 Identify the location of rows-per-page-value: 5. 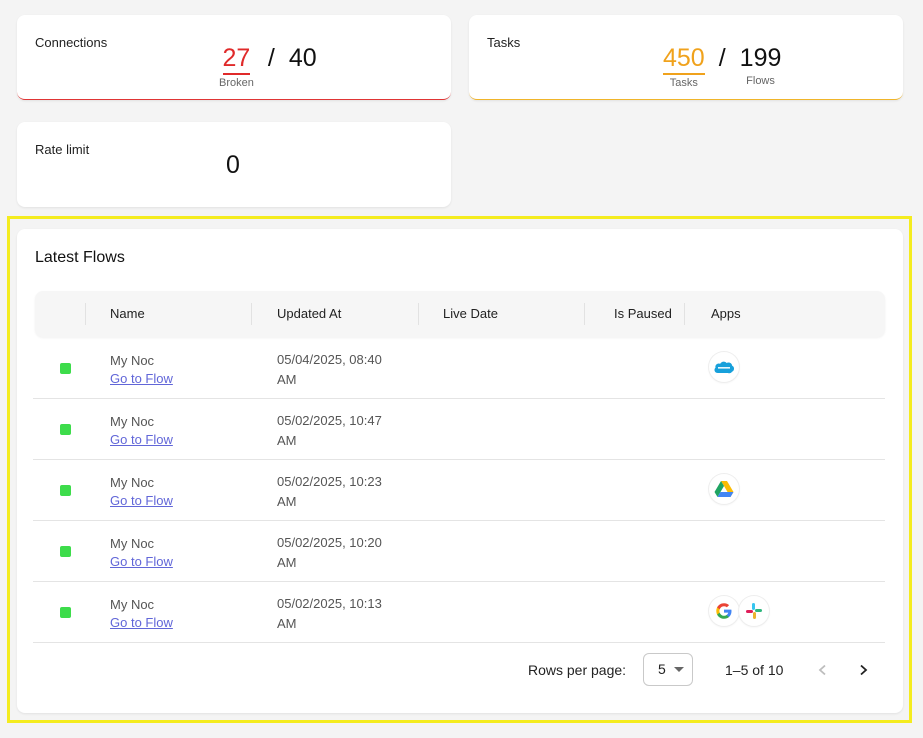
(662, 669).